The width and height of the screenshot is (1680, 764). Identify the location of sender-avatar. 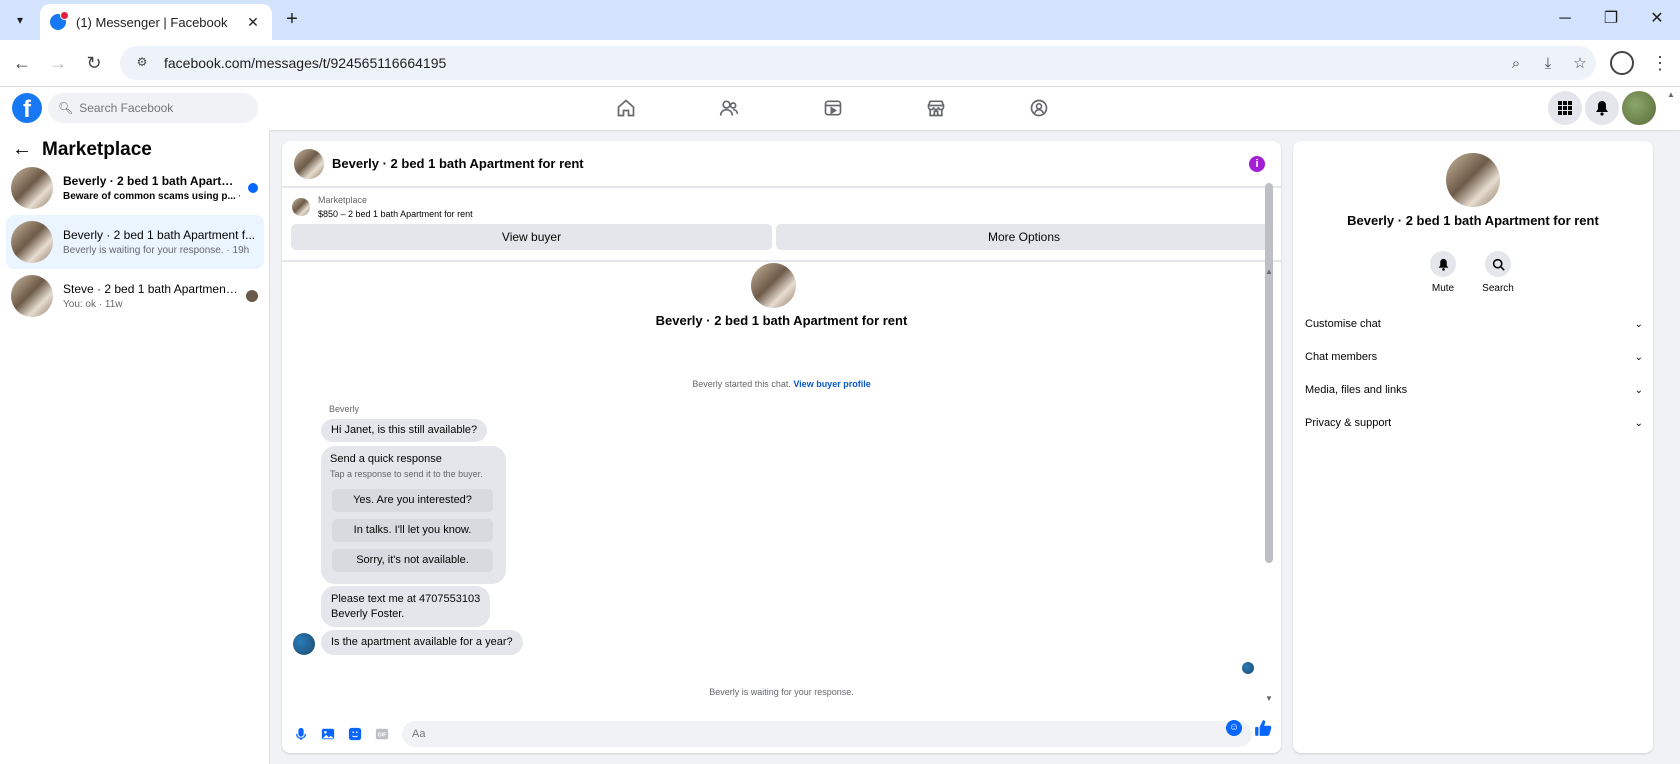
(304, 644).